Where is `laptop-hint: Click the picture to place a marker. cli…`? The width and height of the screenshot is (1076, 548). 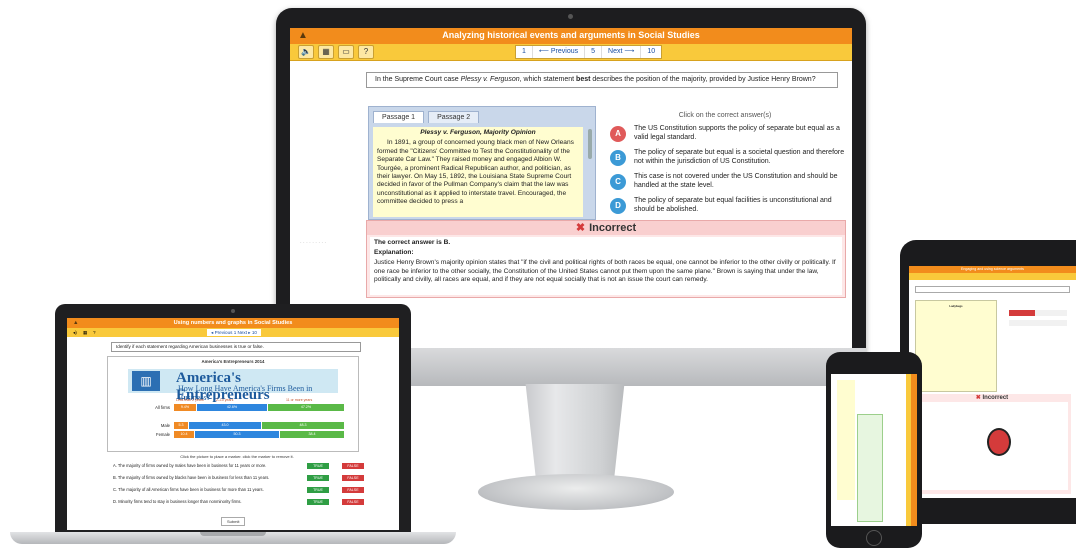 laptop-hint: Click the picture to place a marker. cli… is located at coordinates (237, 456).